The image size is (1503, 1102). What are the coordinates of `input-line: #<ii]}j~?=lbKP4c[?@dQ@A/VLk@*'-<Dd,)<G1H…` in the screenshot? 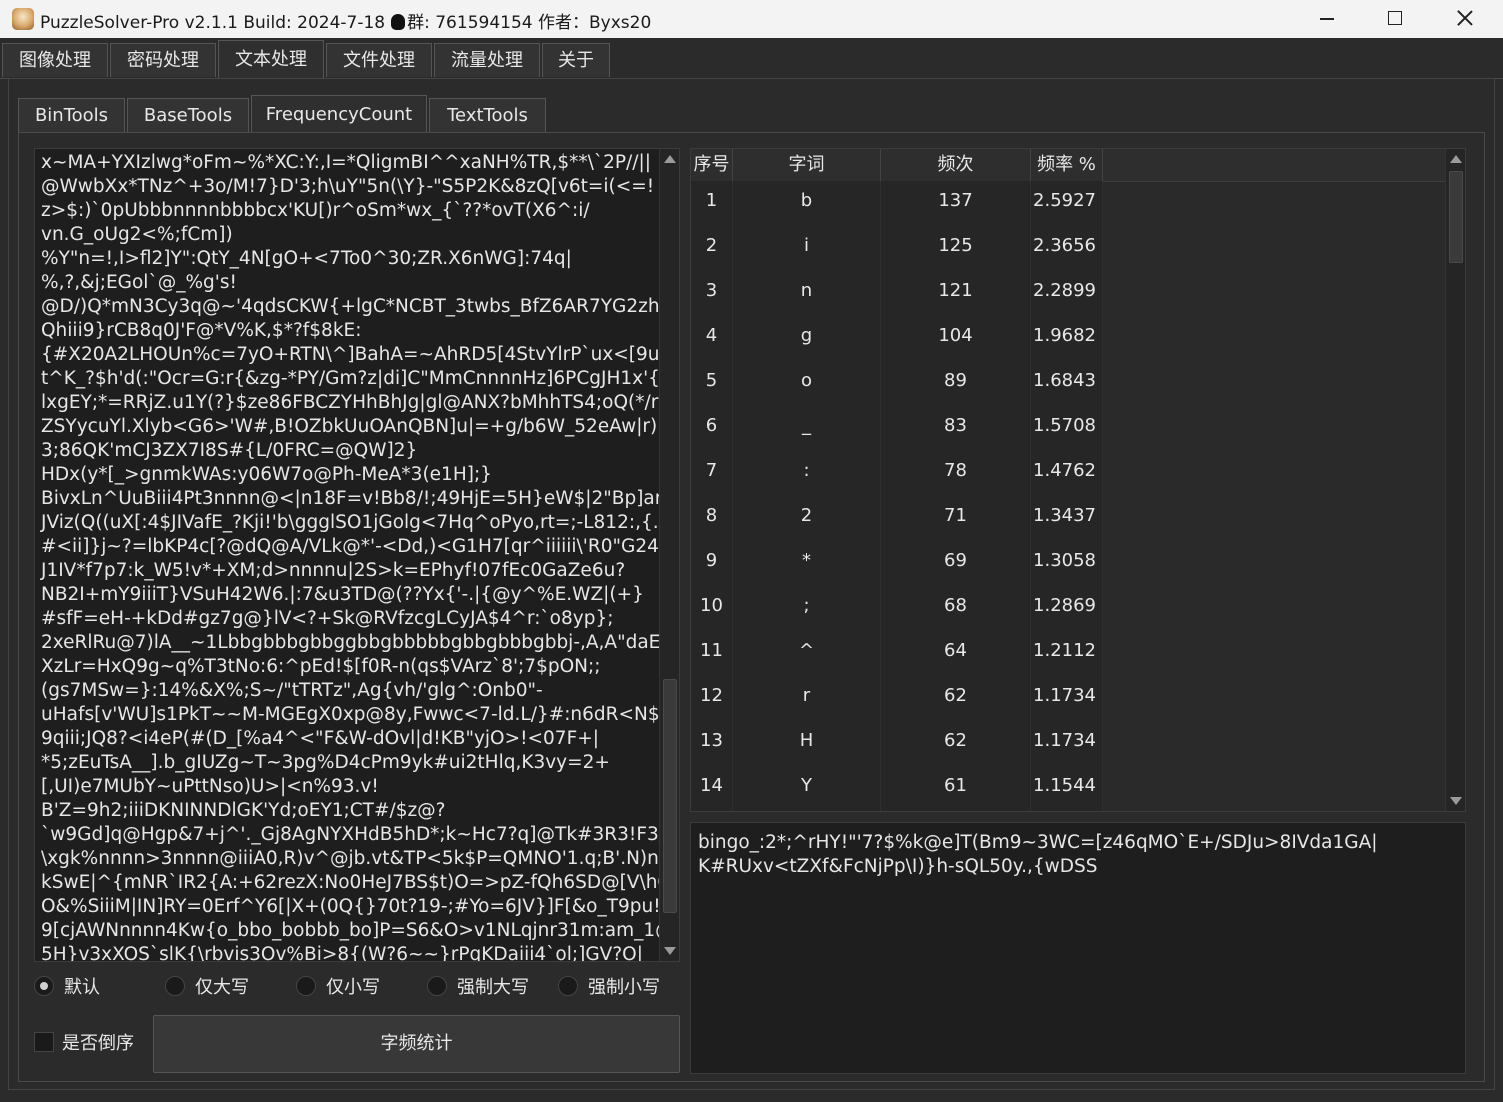 It's located at (353, 546).